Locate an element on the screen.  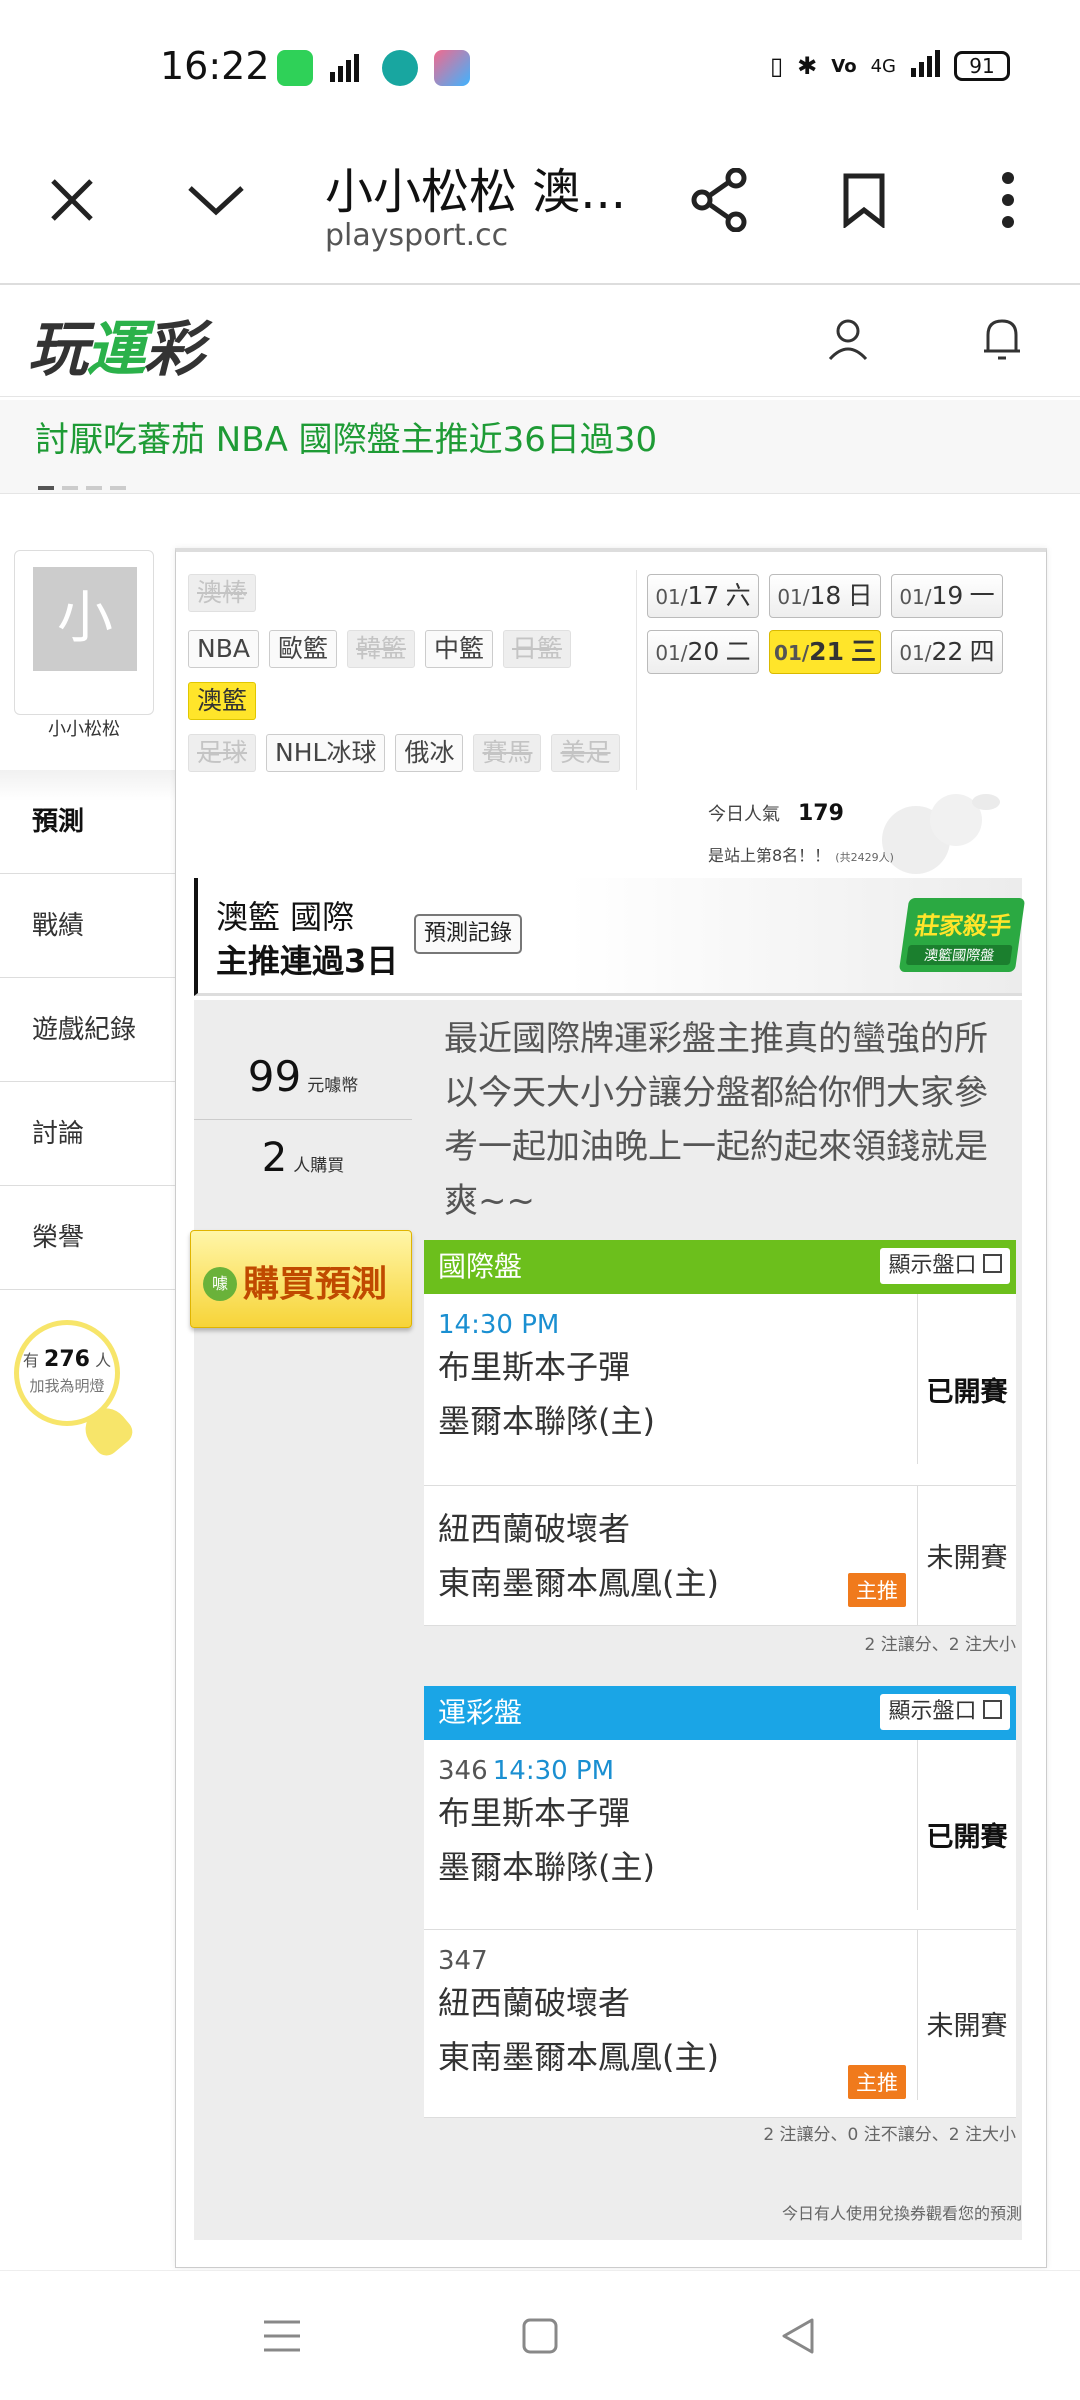
category-nhl: NHL冰球 is located at coordinates (326, 753).